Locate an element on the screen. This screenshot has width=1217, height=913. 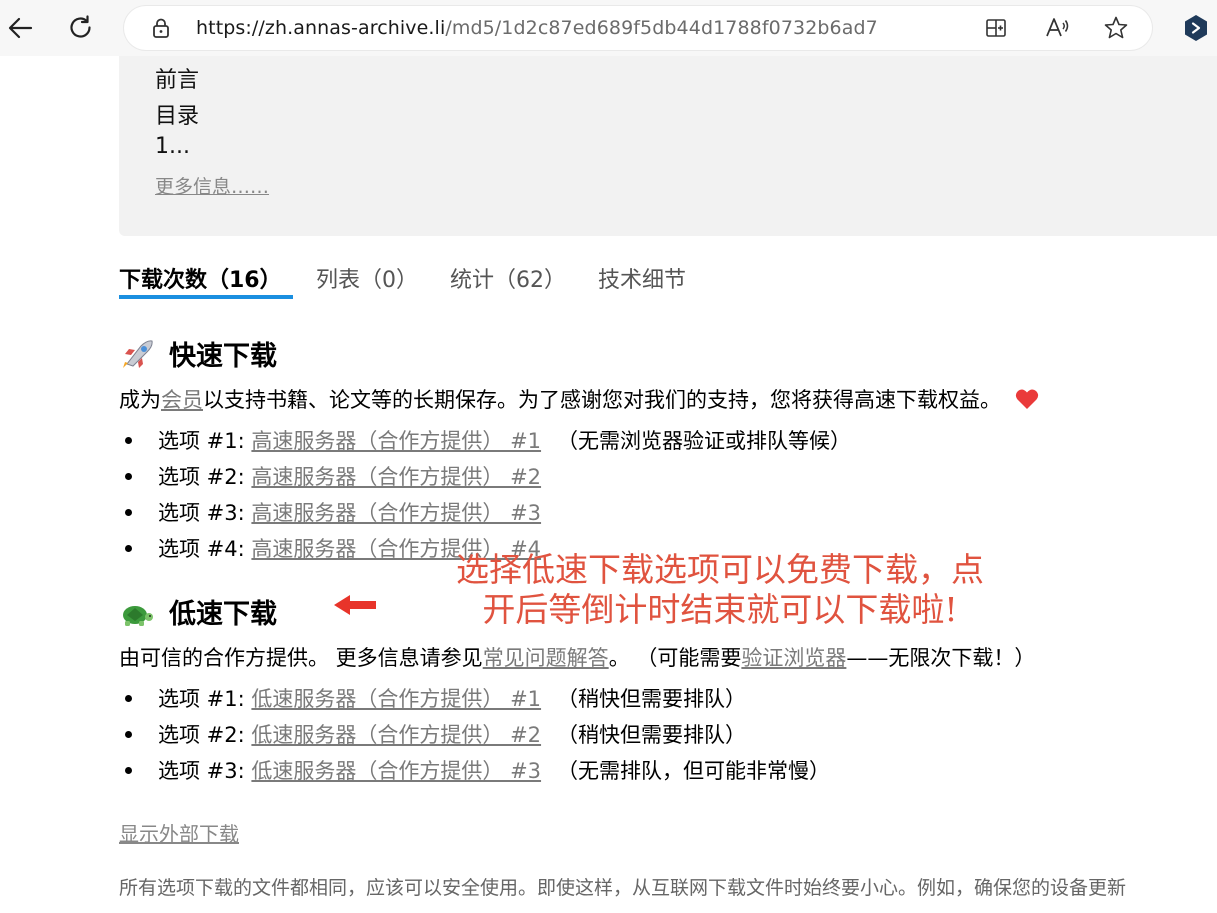
extension-icon is located at coordinates (1196, 28).